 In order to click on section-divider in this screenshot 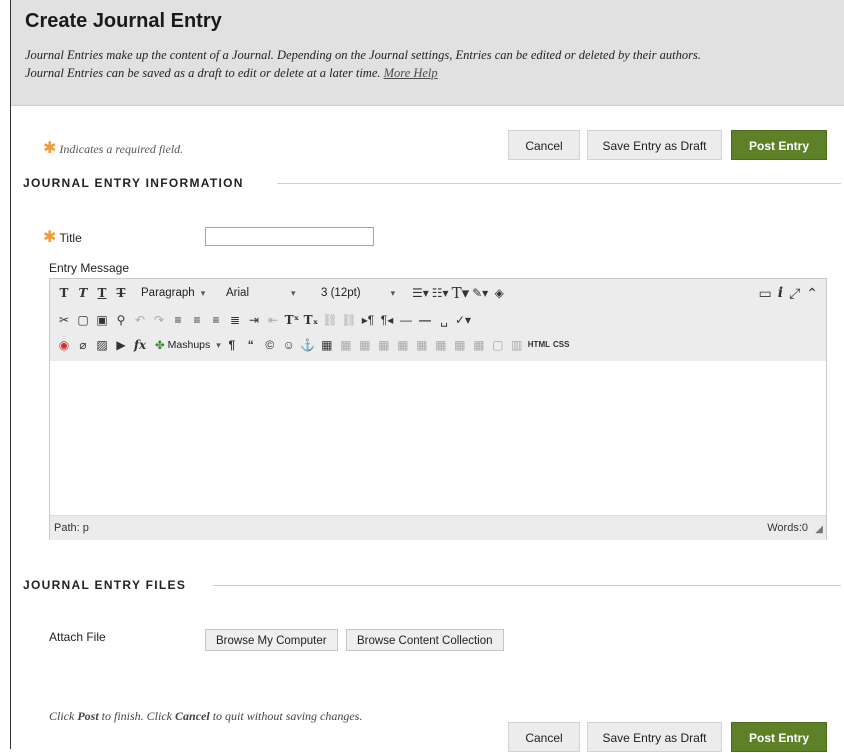, I will do `click(527, 585)`.